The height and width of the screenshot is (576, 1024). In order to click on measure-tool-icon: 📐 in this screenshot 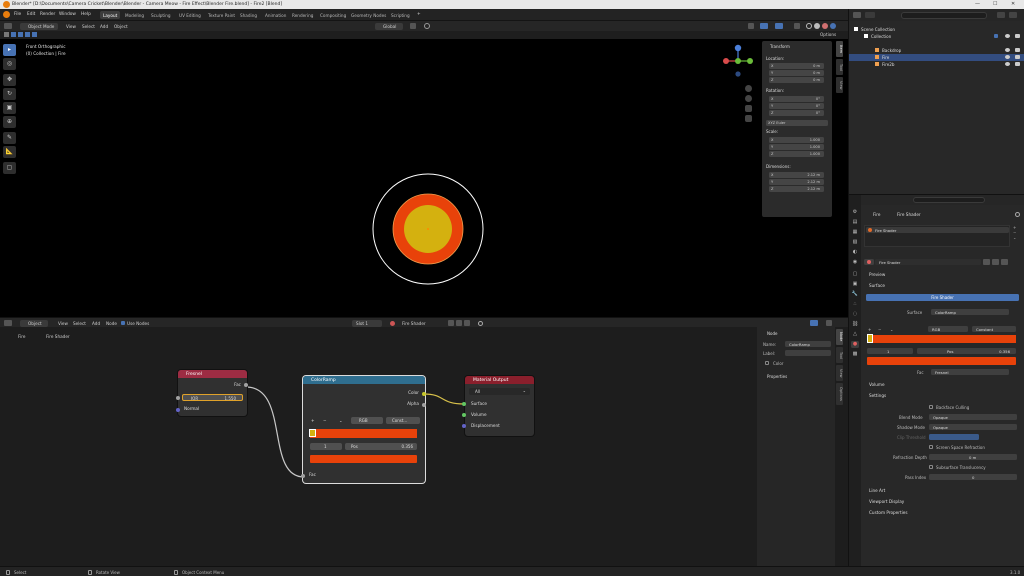, I will do `click(9, 152)`.